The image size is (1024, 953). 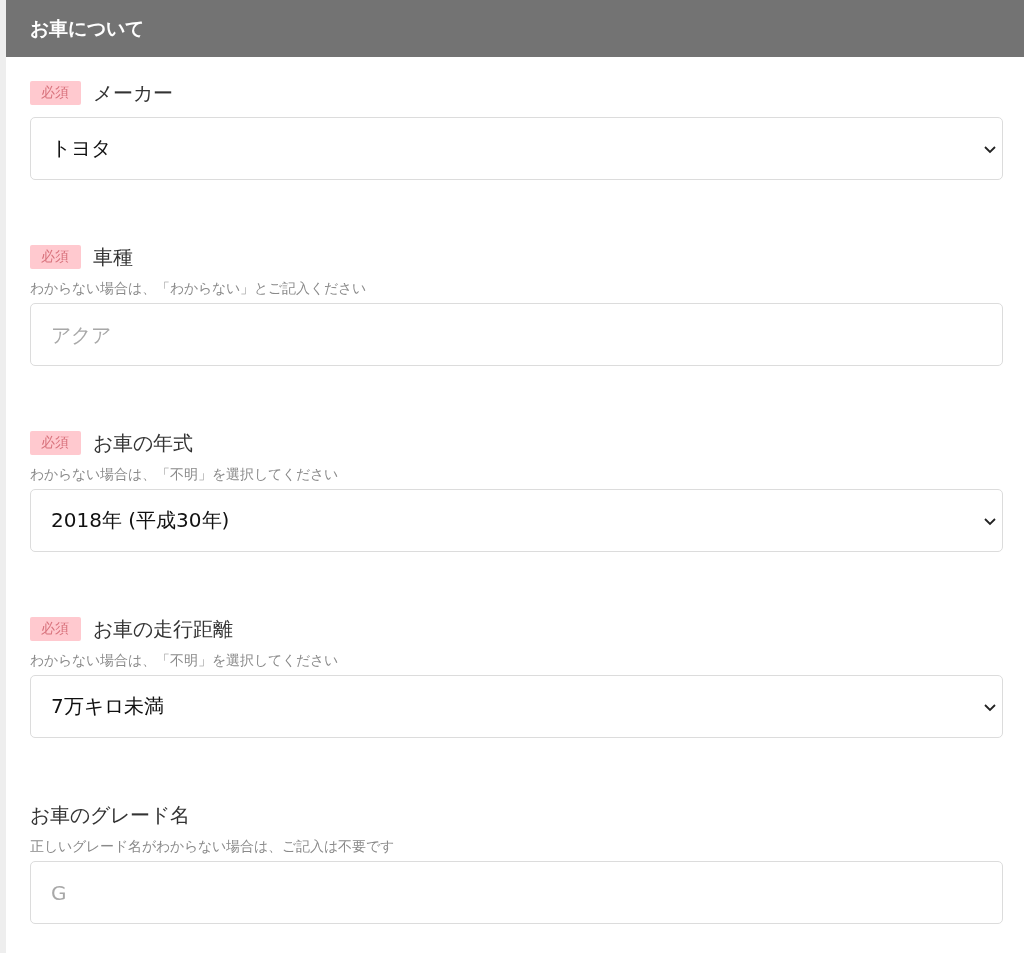 What do you see at coordinates (516, 334) in the screenshot?
I see `text-field: アクア` at bounding box center [516, 334].